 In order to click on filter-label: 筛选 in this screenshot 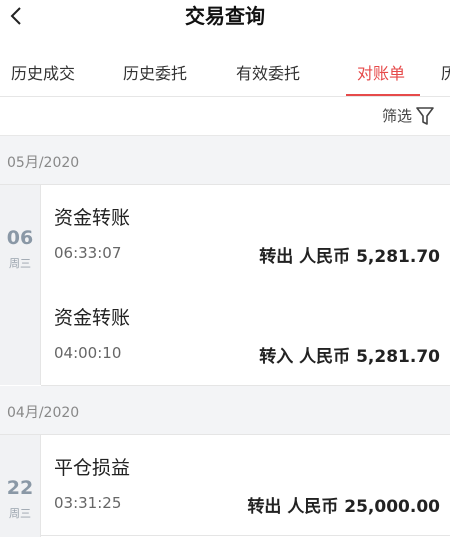, I will do `click(396, 116)`.